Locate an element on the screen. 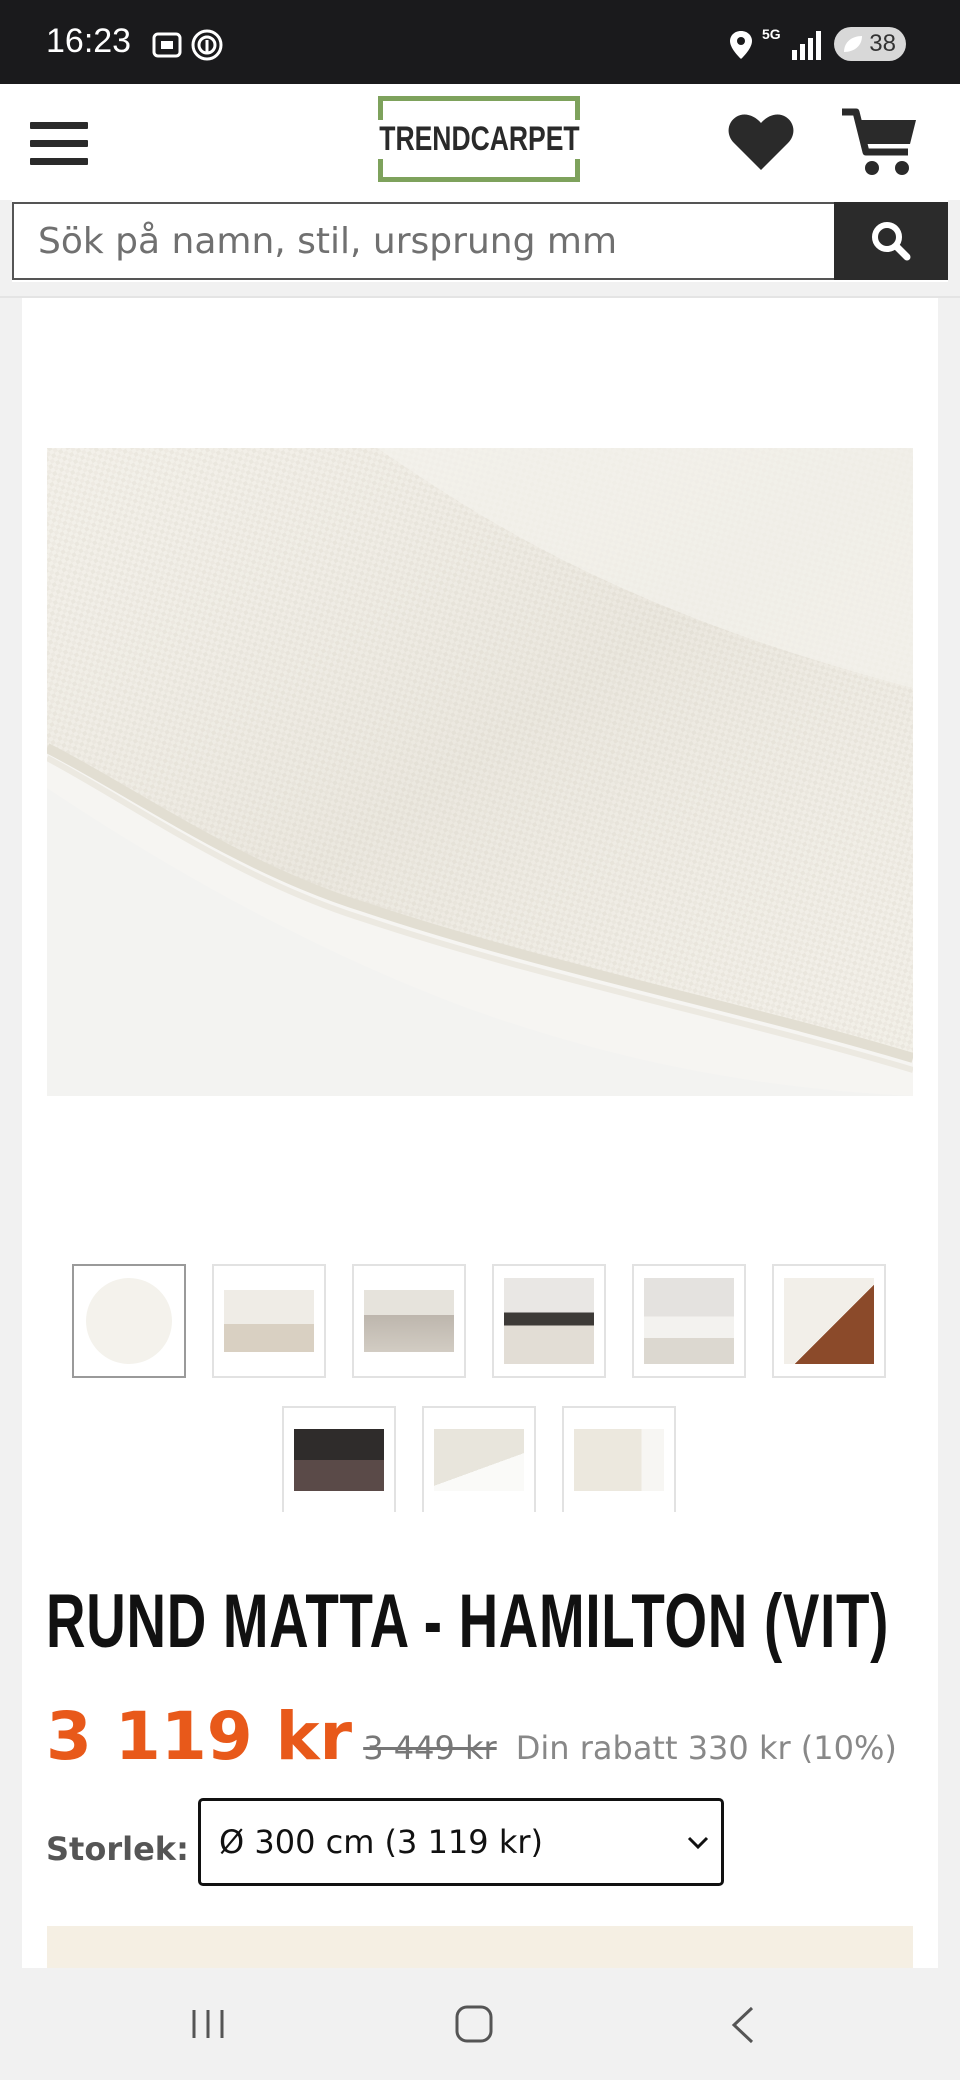  site-logo: TRENDCARPET is located at coordinates (479, 139).